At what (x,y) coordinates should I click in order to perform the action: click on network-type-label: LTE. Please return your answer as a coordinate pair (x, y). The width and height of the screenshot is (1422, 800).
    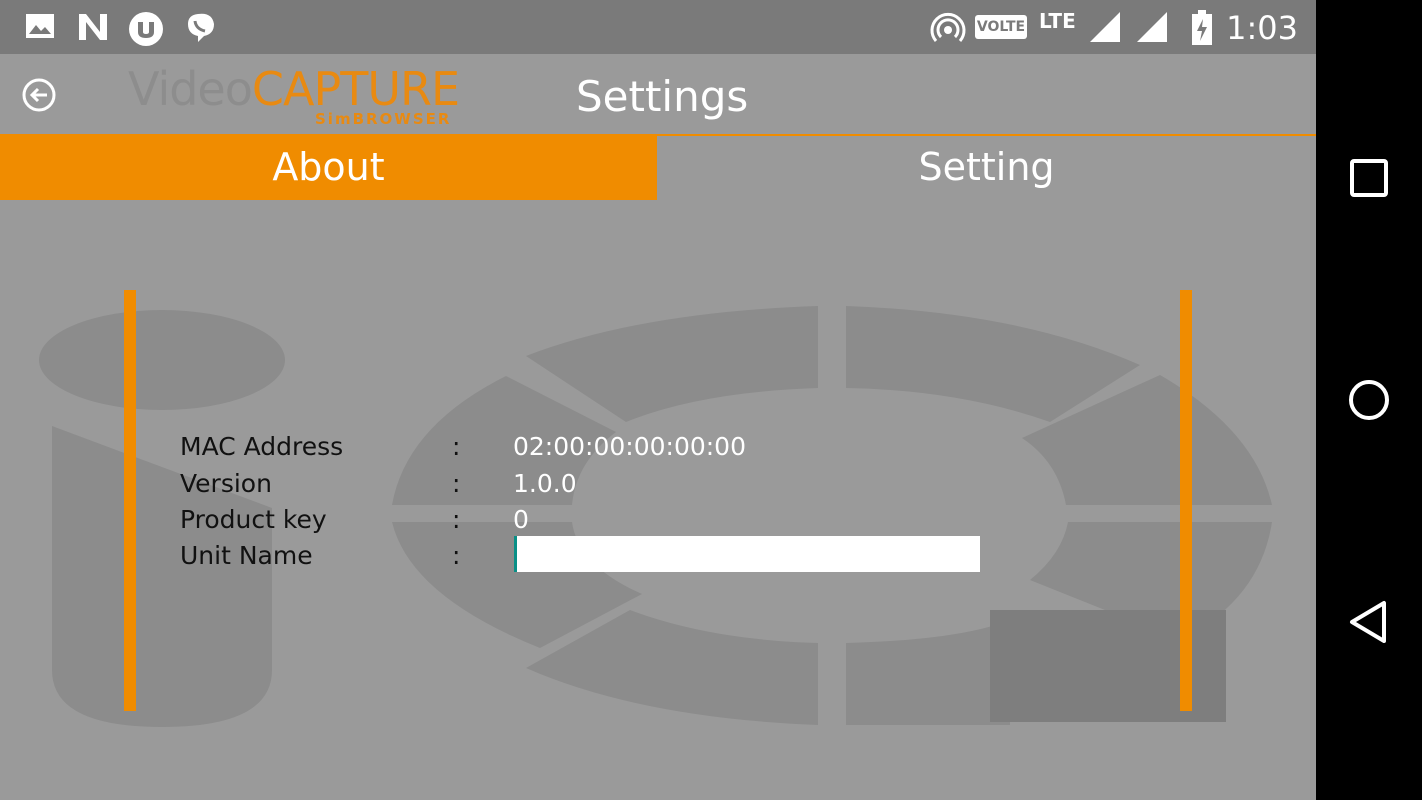
    Looking at the image, I should click on (1057, 21).